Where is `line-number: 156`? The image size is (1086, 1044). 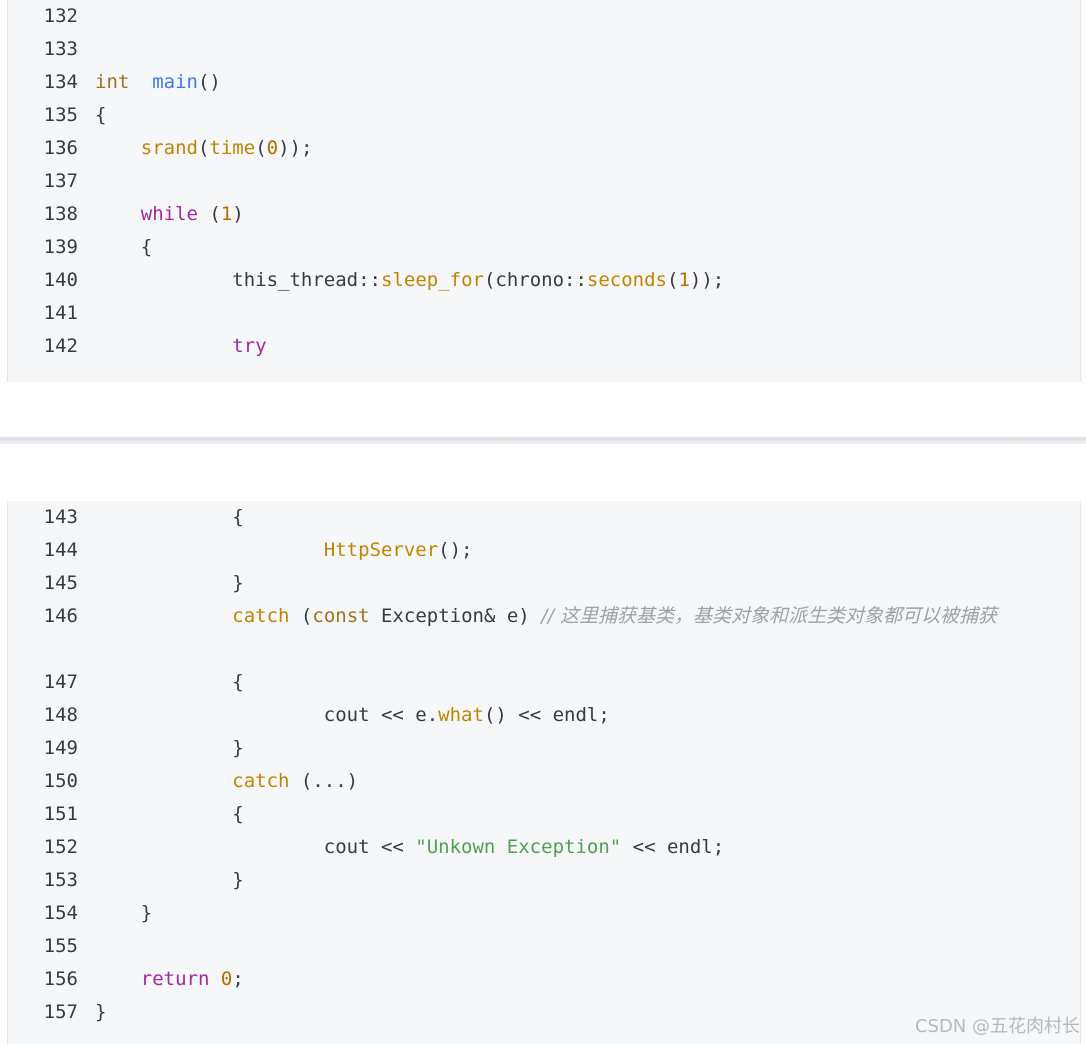 line-number: 156 is located at coordinates (60, 979).